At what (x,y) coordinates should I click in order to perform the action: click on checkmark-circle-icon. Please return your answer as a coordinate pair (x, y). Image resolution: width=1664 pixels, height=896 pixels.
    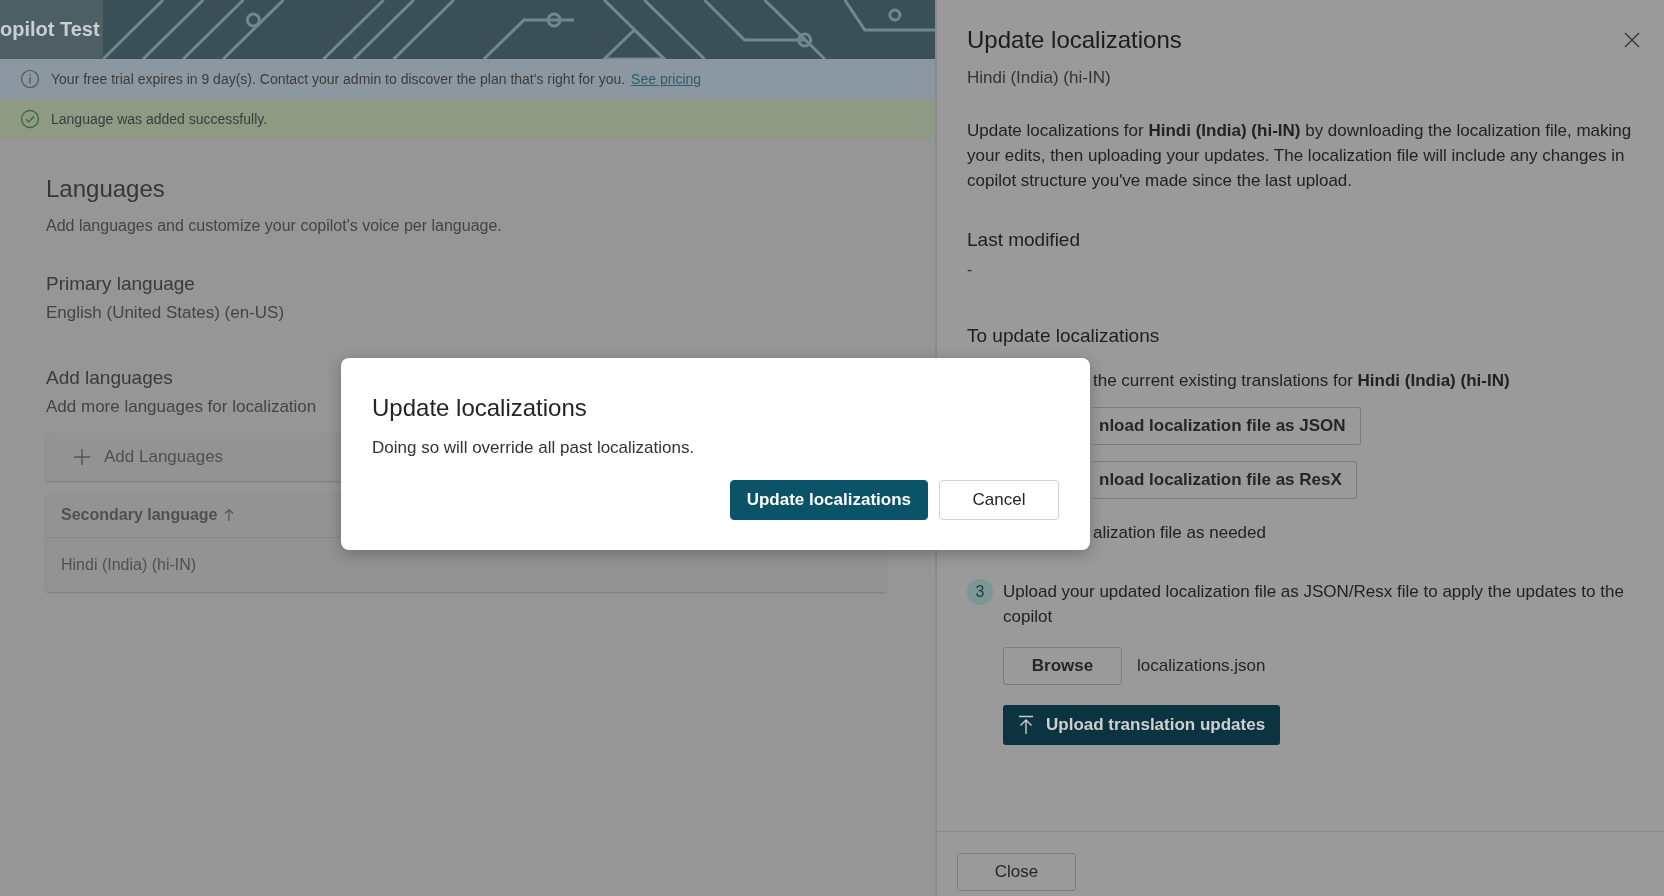
    Looking at the image, I should click on (30, 119).